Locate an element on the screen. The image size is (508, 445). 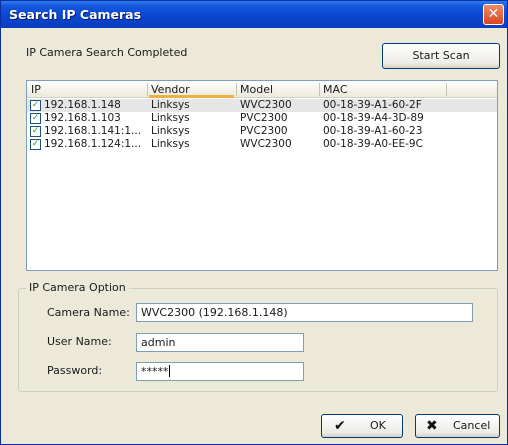
title-bar: Search IP Cameras ✕ is located at coordinates (254, 14).